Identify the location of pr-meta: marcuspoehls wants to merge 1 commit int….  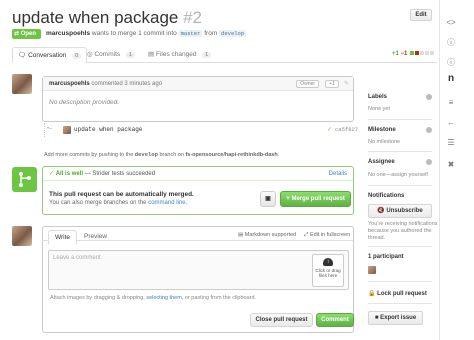
(146, 33).